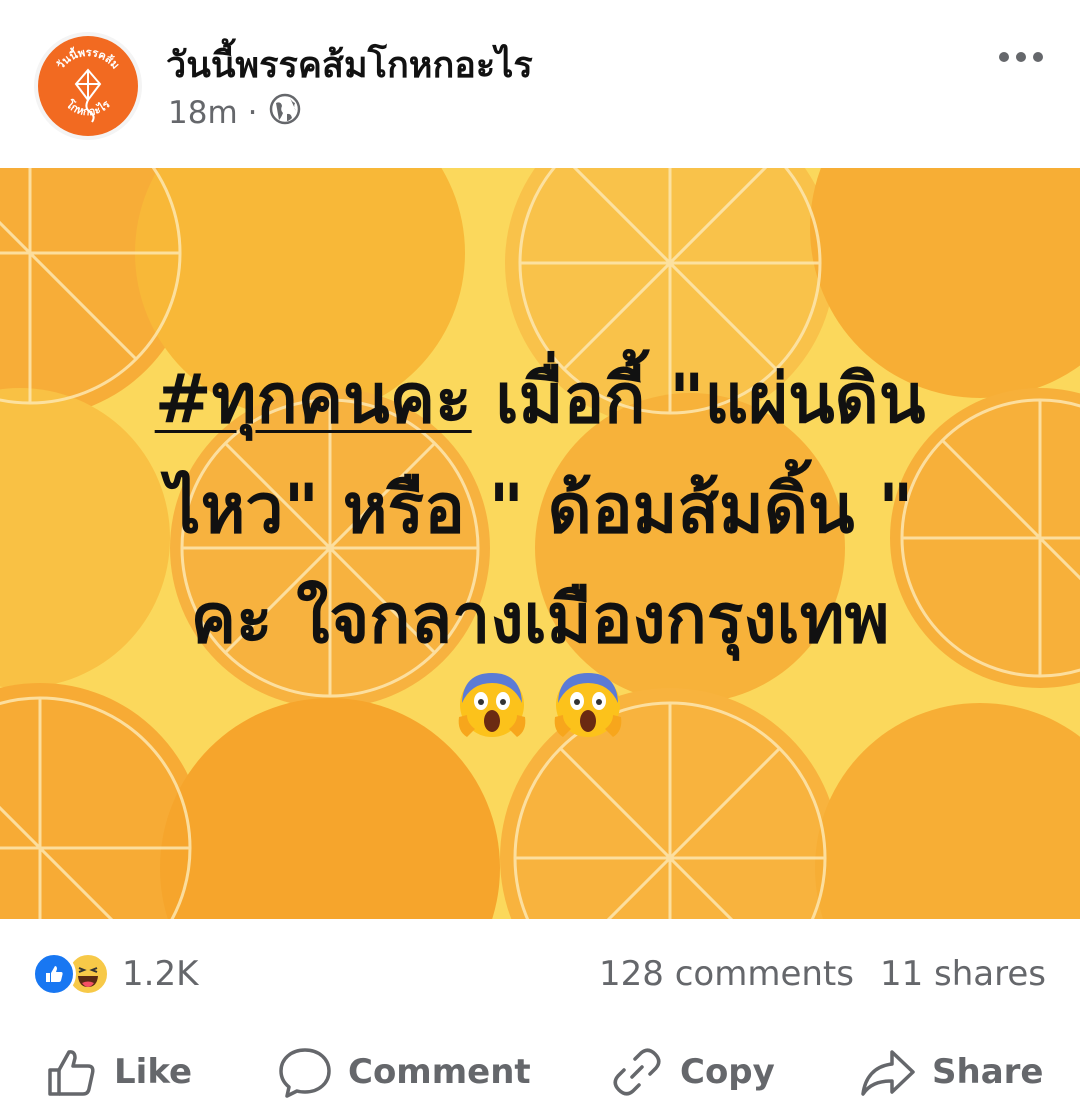 This screenshot has width=1080, height=1117. I want to click on page-name: วันนี้พรรคส้มโกหกอะไร, so click(349, 64).